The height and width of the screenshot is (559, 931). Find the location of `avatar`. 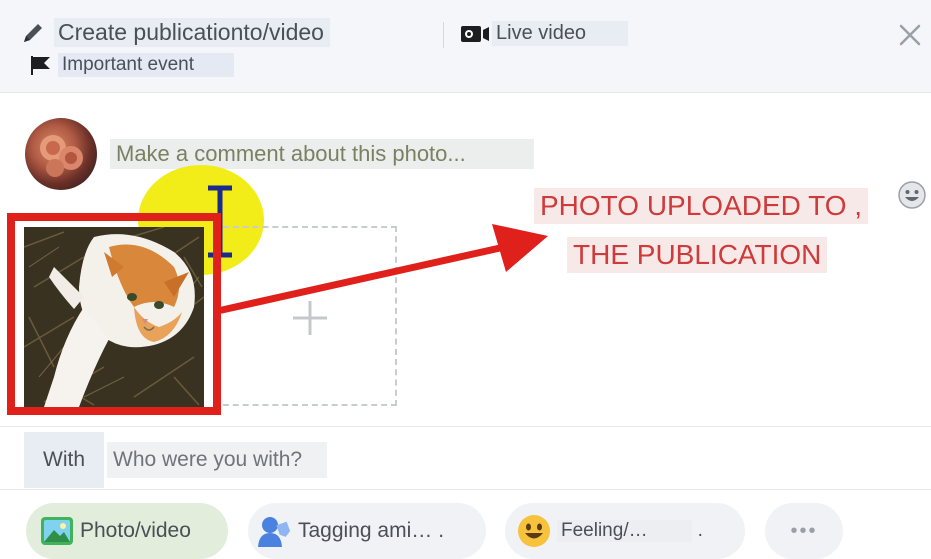

avatar is located at coordinates (61, 154).